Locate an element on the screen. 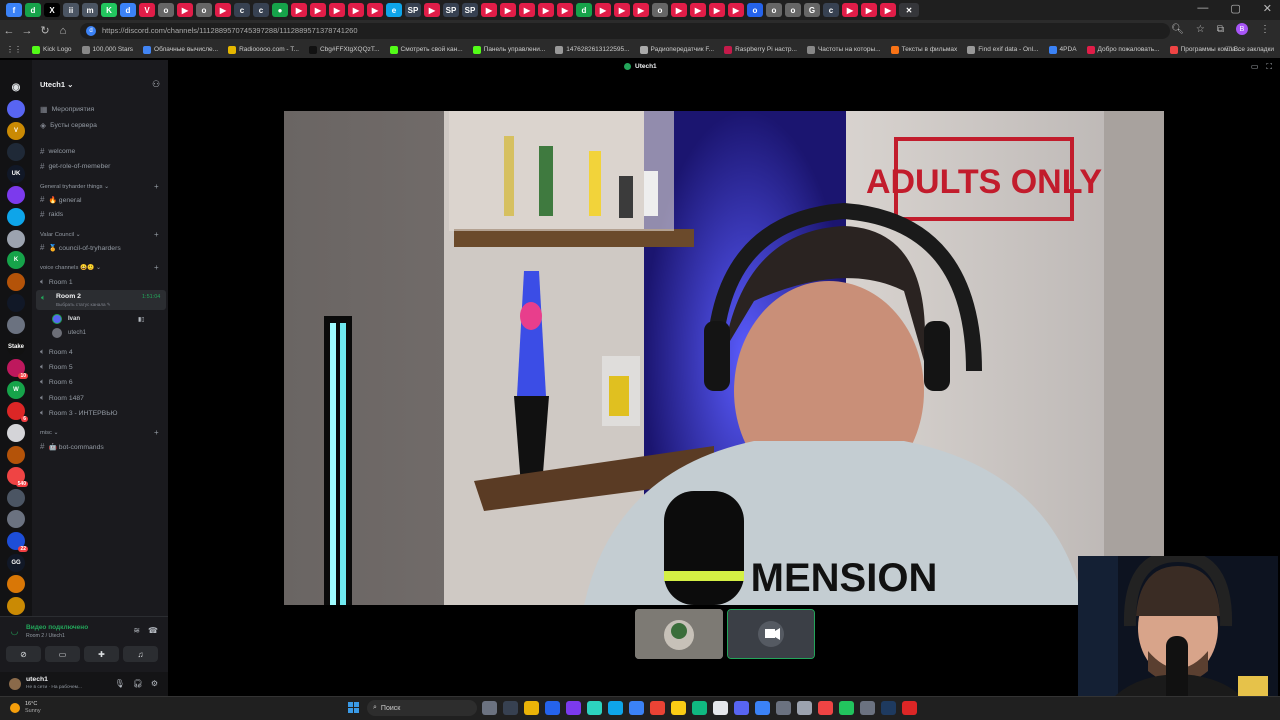  voice-room-1487: 🔈︎ Room 1487 is located at coordinates (62, 398).